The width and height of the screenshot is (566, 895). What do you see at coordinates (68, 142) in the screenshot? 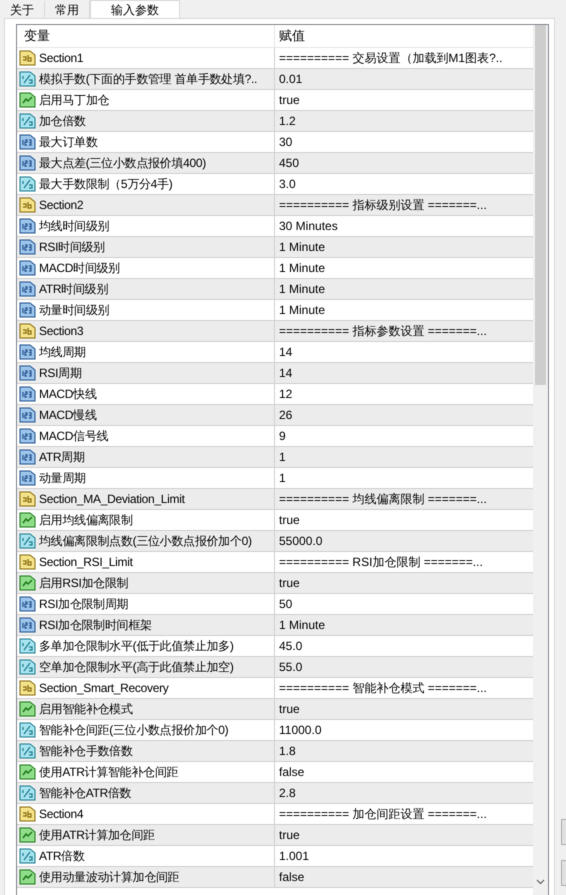
I see `parameter-name: 最大订单数` at bounding box center [68, 142].